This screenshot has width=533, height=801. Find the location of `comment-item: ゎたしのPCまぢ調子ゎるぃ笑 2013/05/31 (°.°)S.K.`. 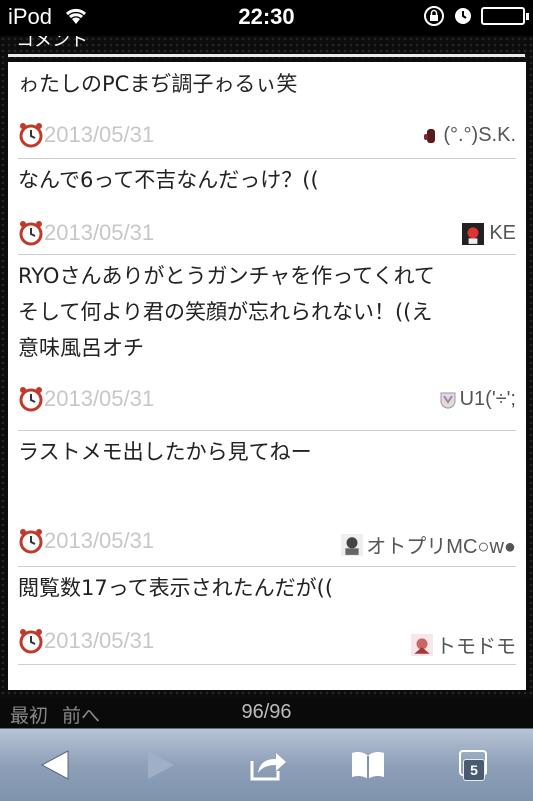

comment-item: ゎたしのPCまぢ調子ゎるぃ笑 2013/05/31 (°.°)S.K. is located at coordinates (267, 110).